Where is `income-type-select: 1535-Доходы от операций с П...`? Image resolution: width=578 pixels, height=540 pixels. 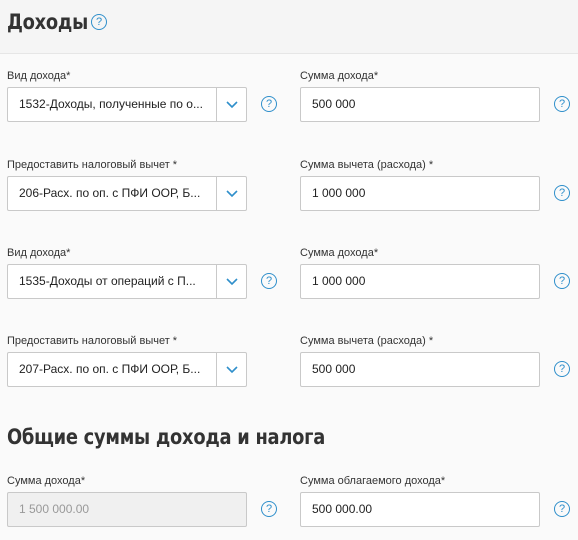 income-type-select: 1535-Доходы от операций с П... is located at coordinates (127, 281).